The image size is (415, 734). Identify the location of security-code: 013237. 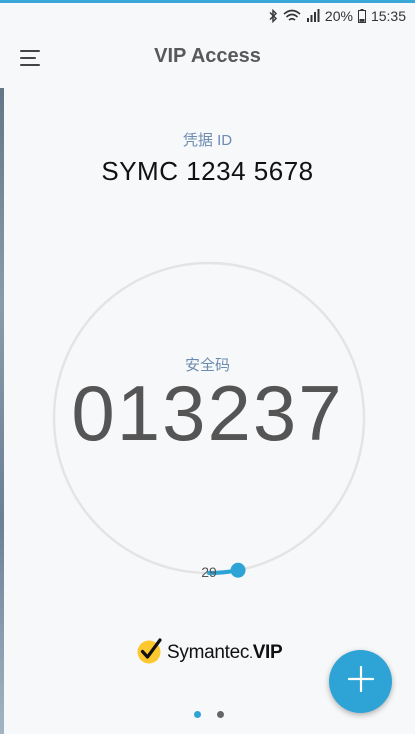
(207, 413).